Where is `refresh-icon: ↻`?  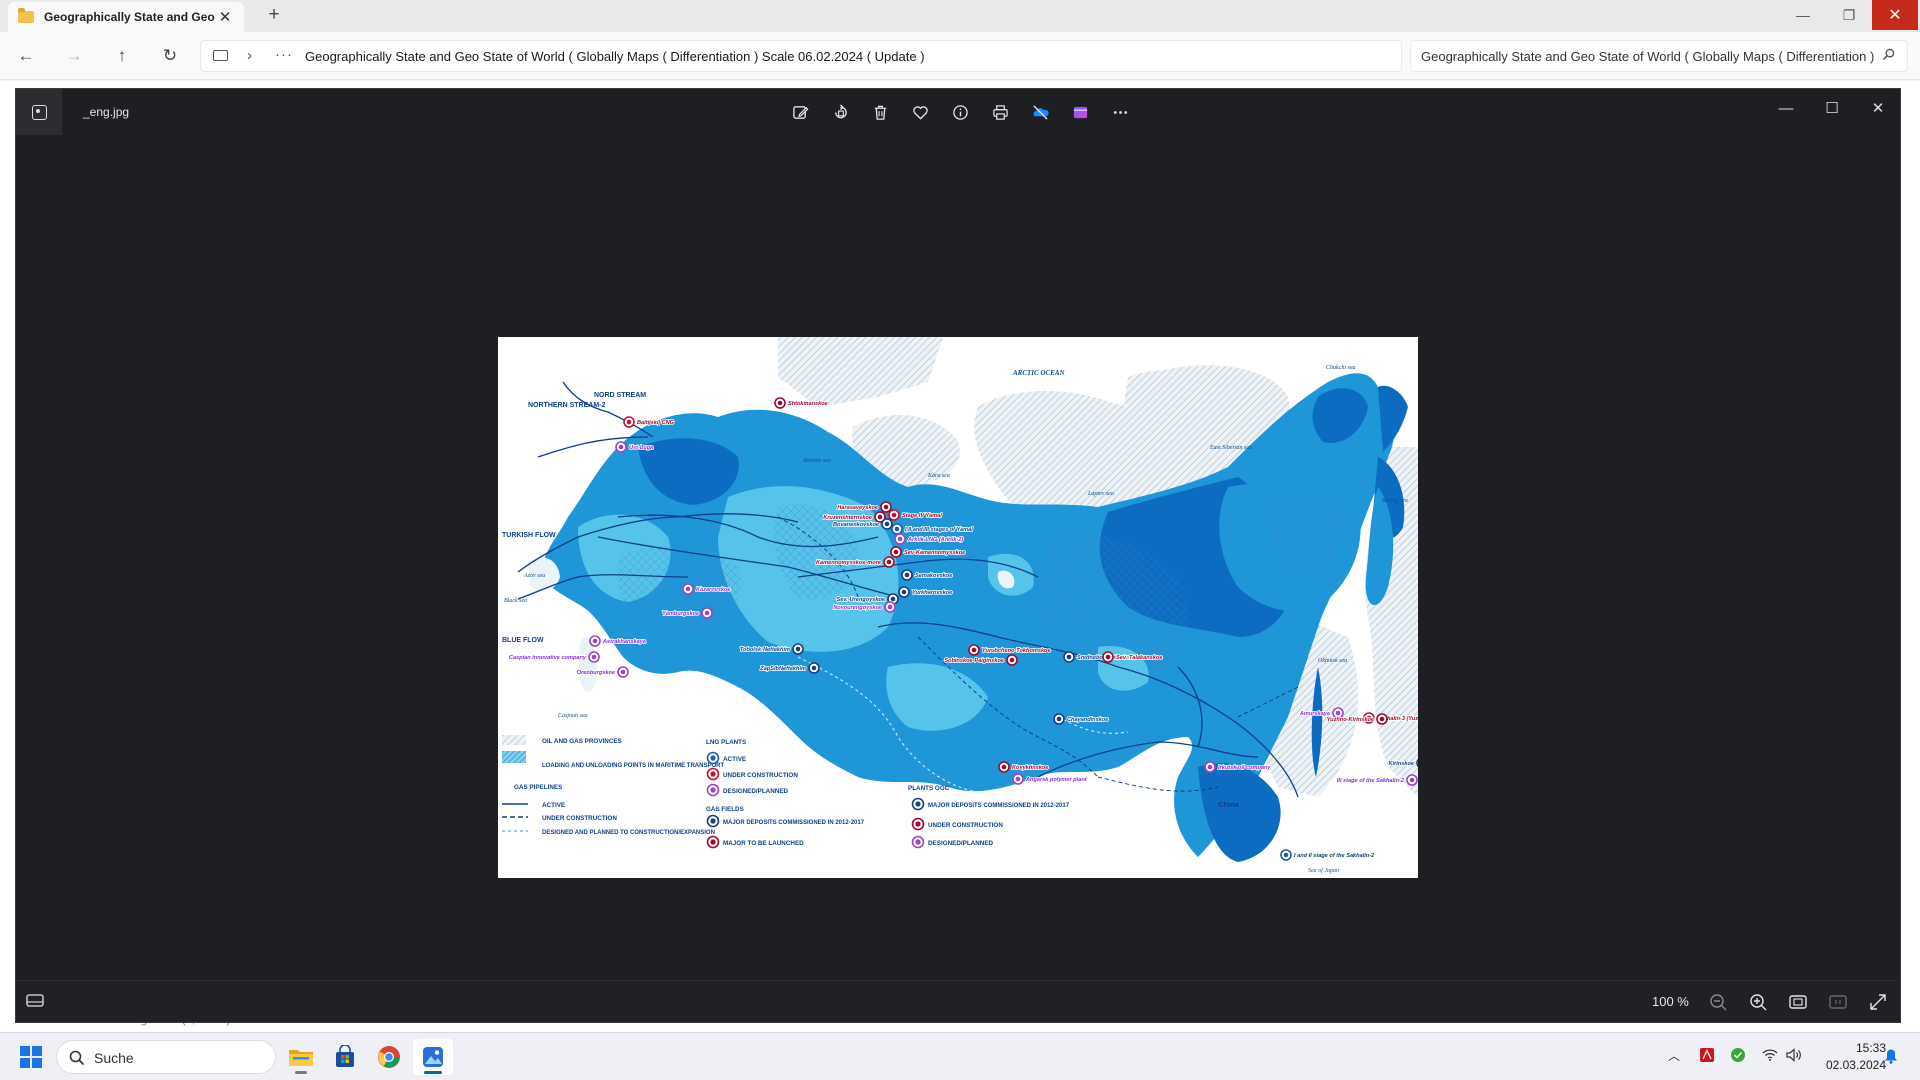
refresh-icon: ↻ is located at coordinates (170, 56).